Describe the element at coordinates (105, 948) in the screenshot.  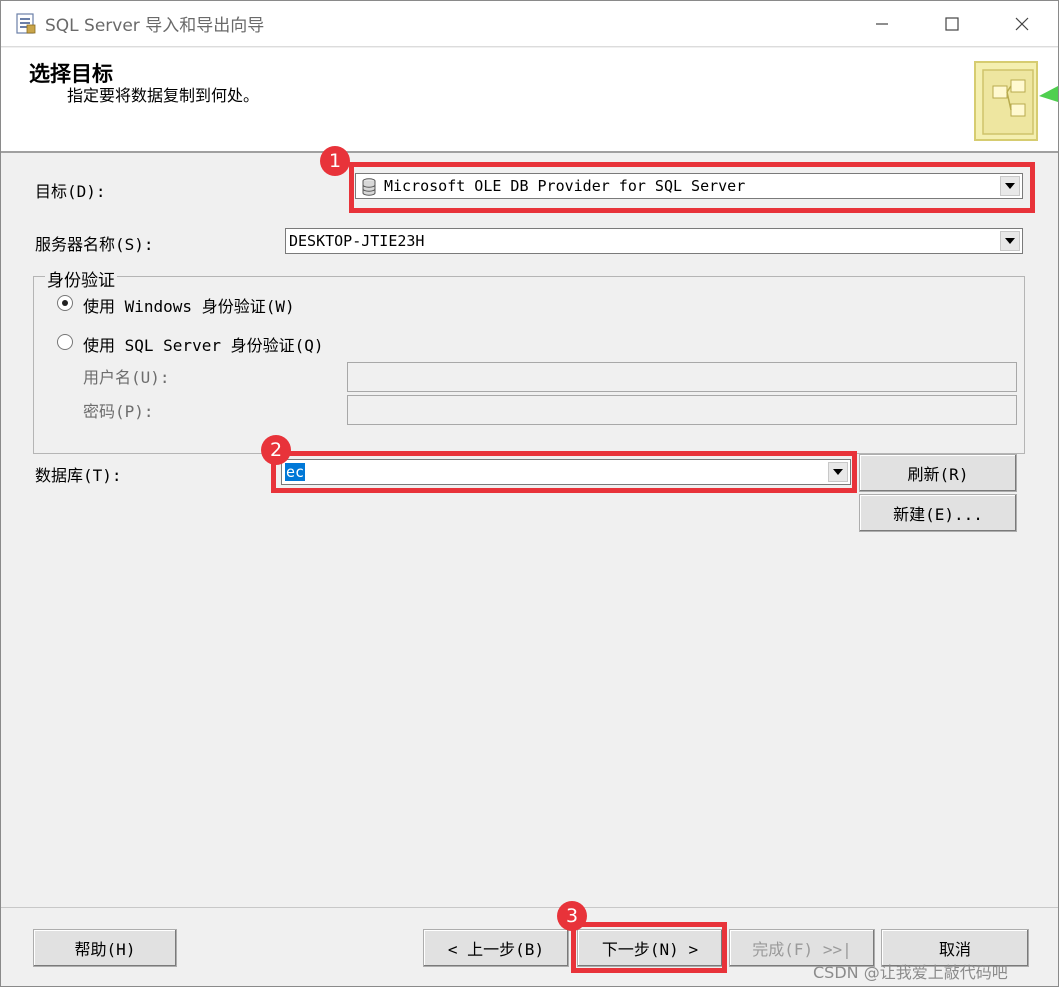
I see `help-button: 帮助(H)` at that location.